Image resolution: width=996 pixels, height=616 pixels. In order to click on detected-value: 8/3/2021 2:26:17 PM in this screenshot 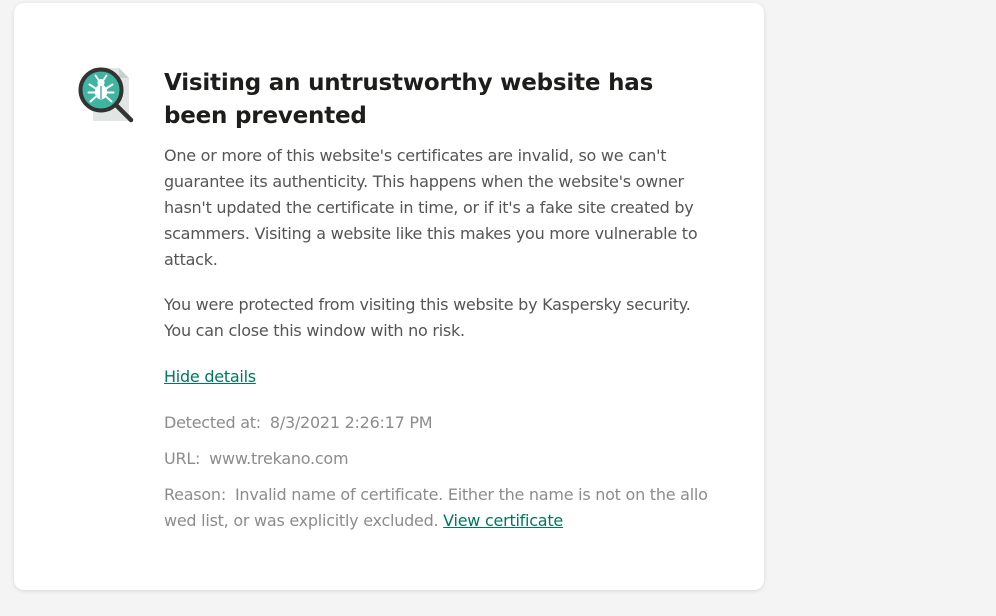, I will do `click(351, 422)`.